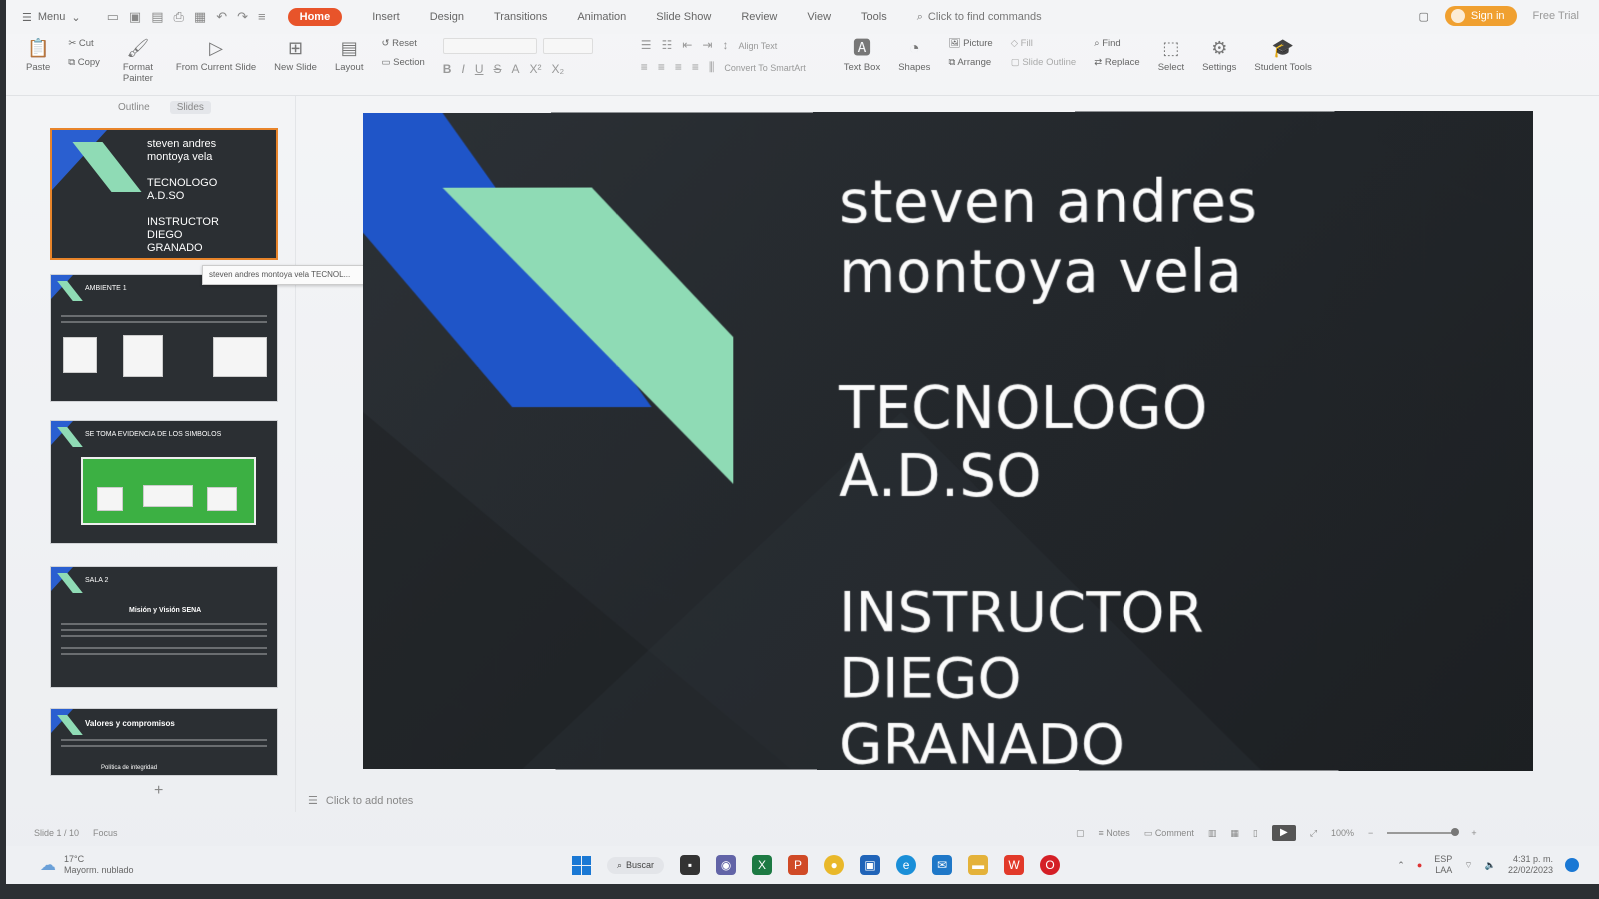 The width and height of the screenshot is (1599, 899). Describe the element at coordinates (536, 69) in the screenshot. I see `superscript-icon: X²` at that location.